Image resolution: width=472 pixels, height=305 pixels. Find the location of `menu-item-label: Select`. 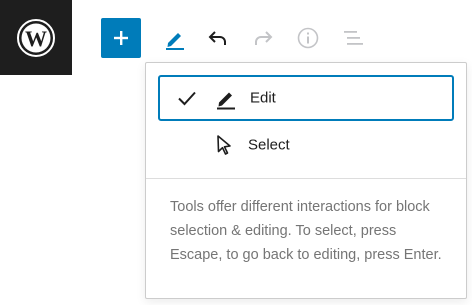

menu-item-label: Select is located at coordinates (269, 145).